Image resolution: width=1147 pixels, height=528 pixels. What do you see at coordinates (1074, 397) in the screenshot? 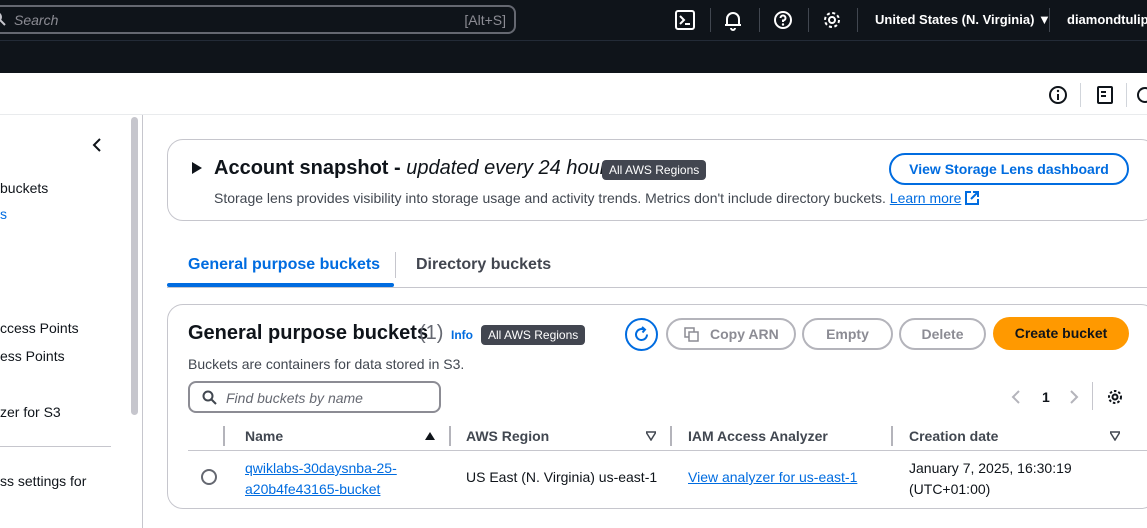
I see `chevron-right-icon` at bounding box center [1074, 397].